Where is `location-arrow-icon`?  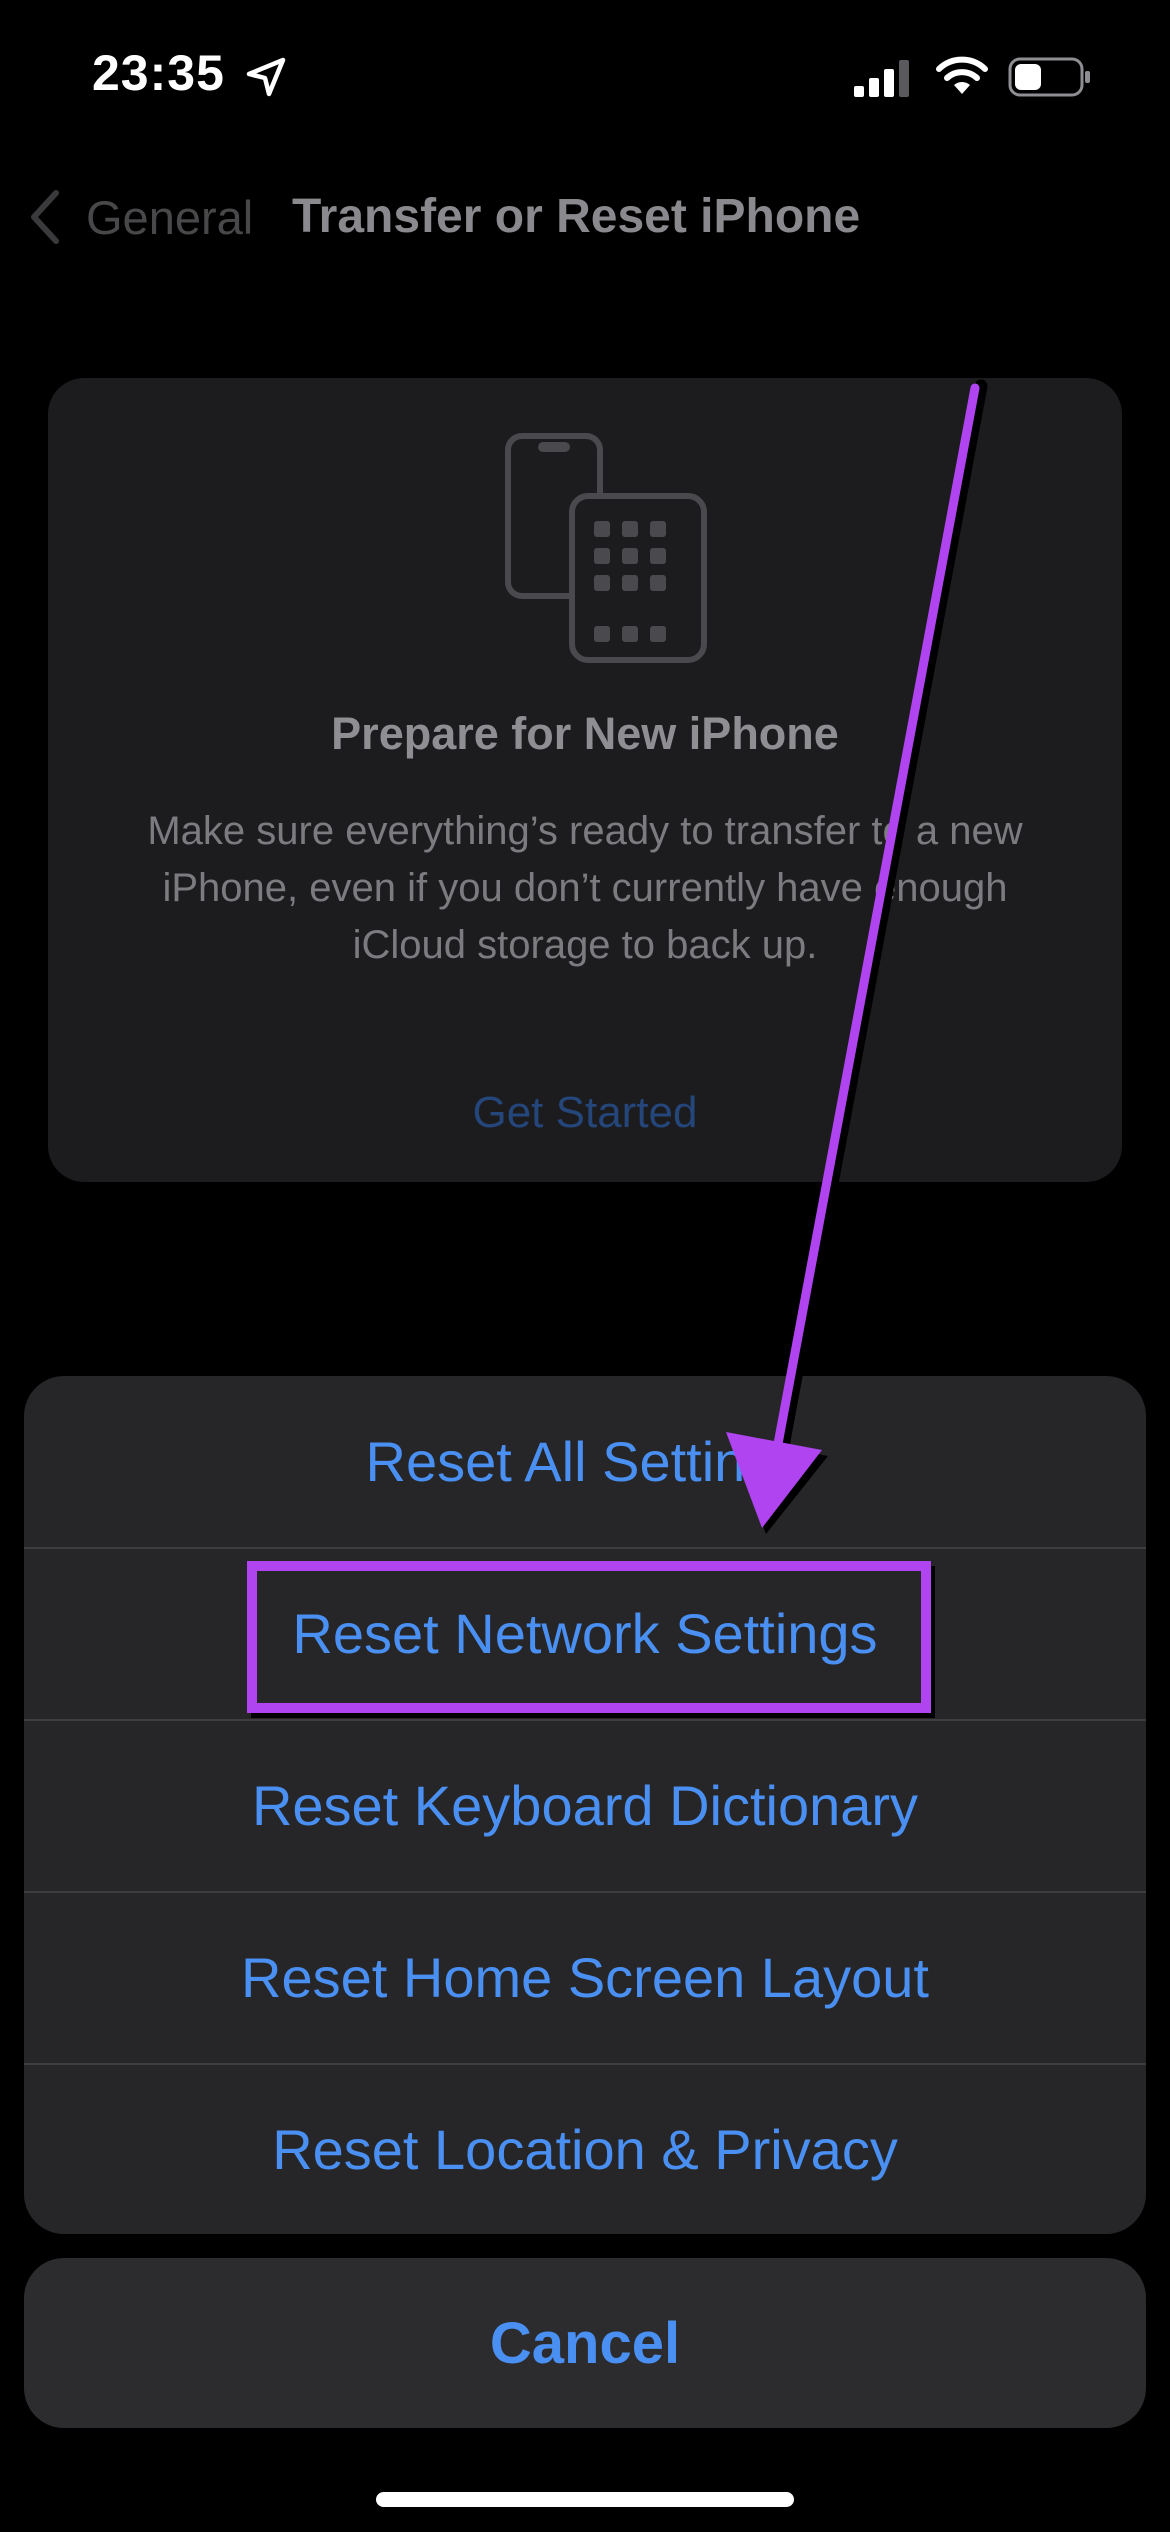
location-arrow-icon is located at coordinates (266, 77).